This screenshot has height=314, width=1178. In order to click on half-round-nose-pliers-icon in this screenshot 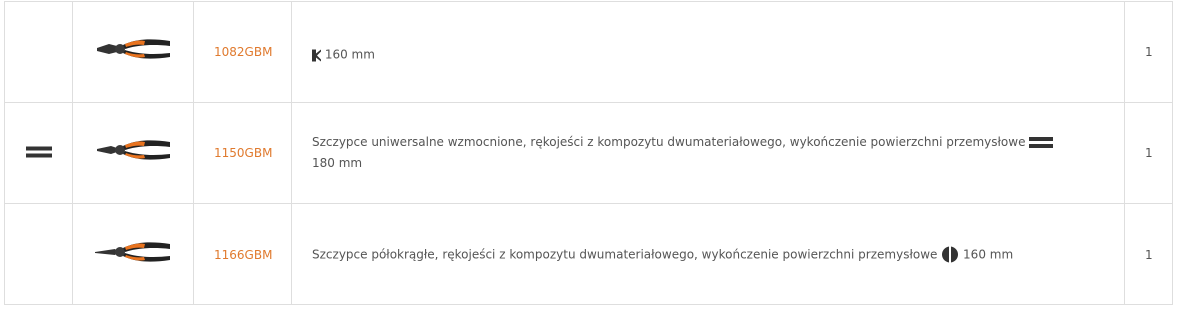, I will do `click(134, 255)`.